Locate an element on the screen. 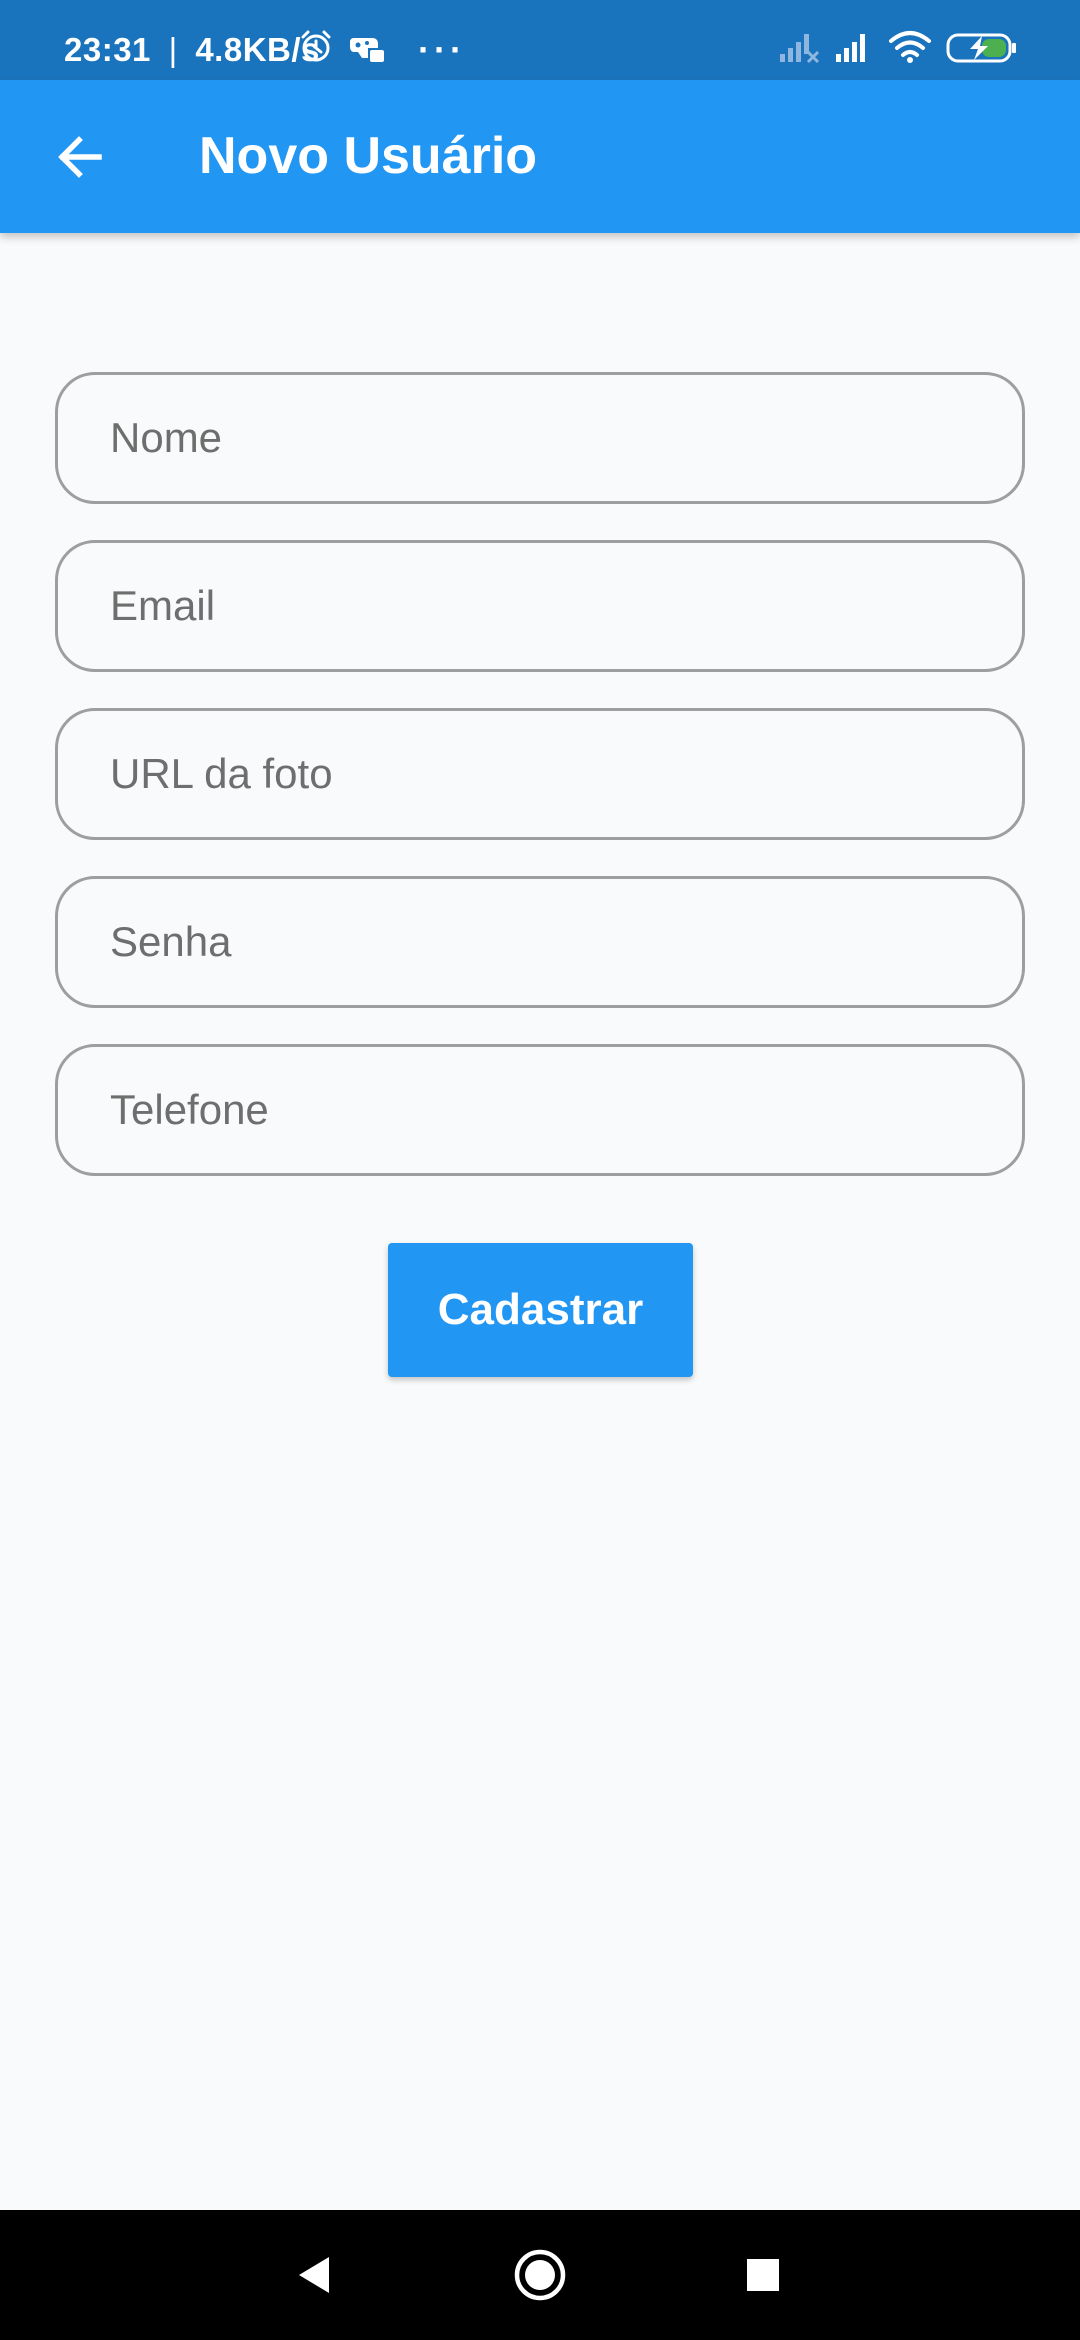 This screenshot has width=1080, height=2340. email-input is located at coordinates (540, 606).